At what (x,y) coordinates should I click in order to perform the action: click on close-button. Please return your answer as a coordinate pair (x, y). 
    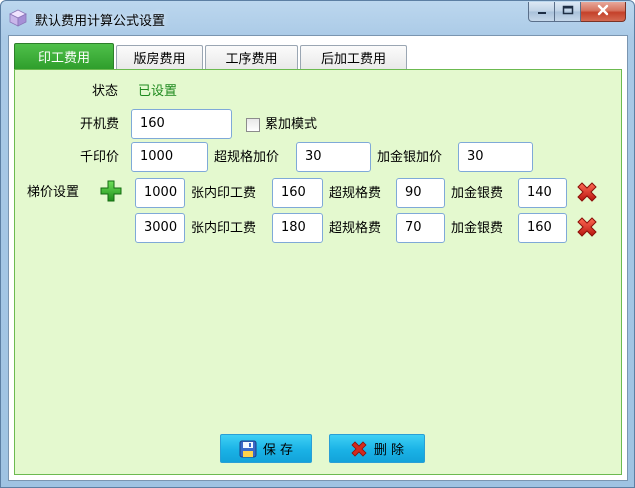
    Looking at the image, I should click on (603, 12).